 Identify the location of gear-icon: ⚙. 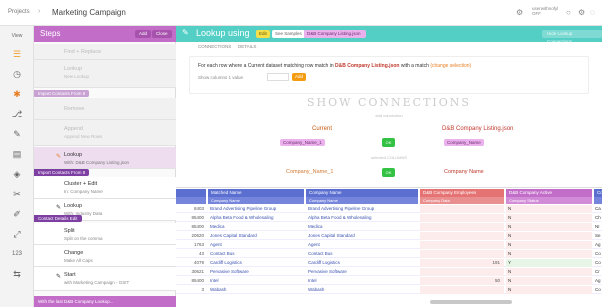
(519, 12).